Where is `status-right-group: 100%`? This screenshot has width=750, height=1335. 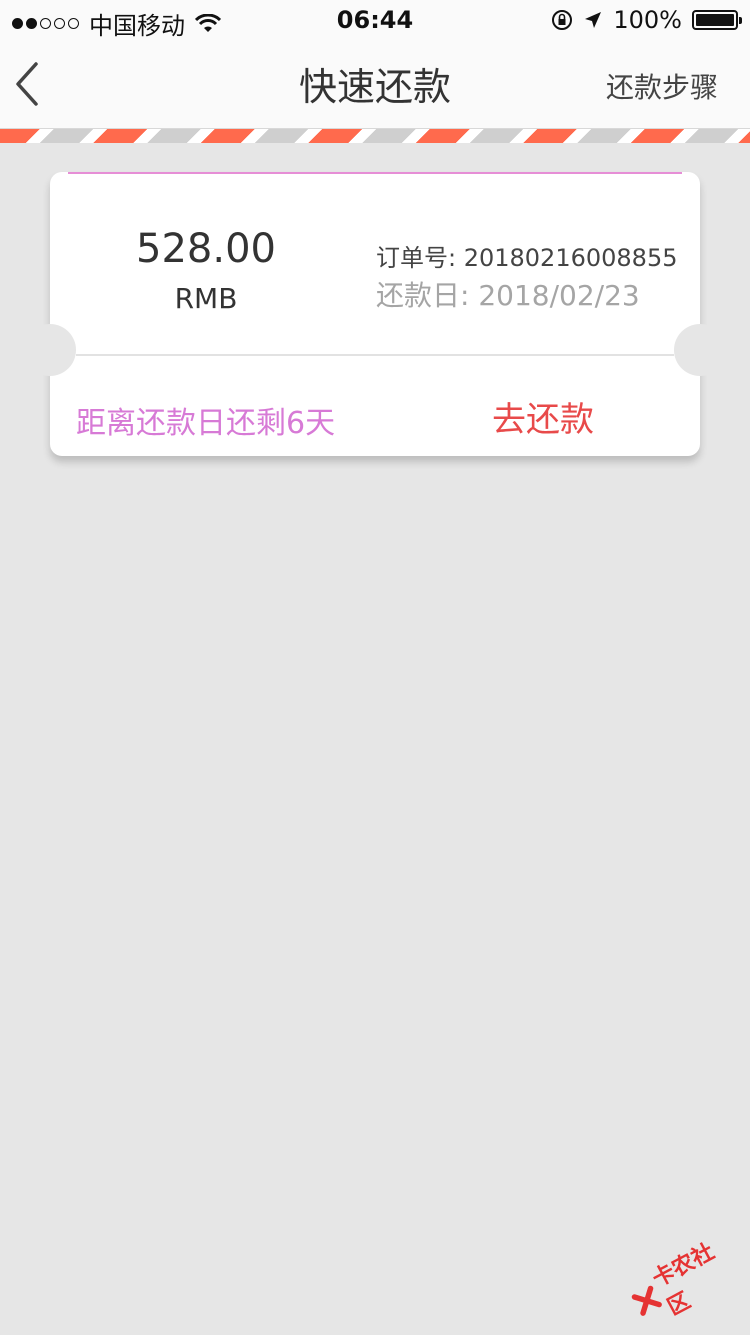
status-right-group: 100% is located at coordinates (646, 20).